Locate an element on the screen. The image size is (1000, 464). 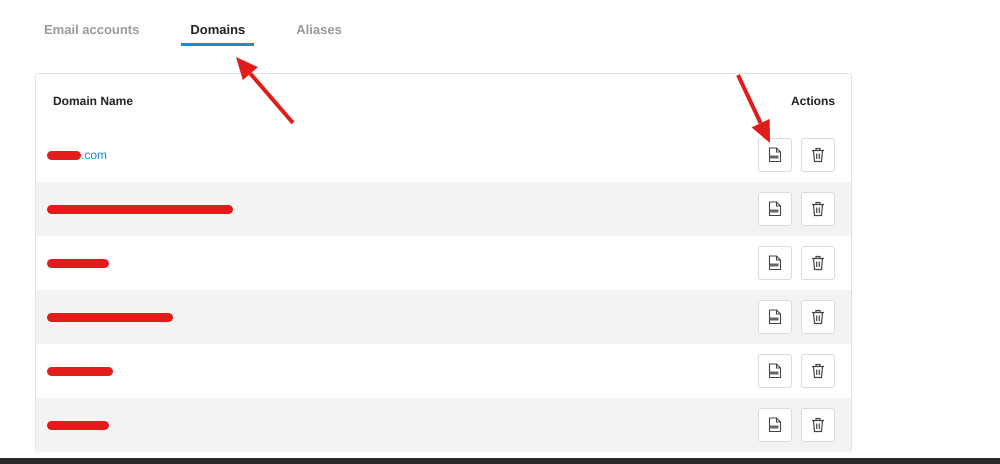
tab: Aliases is located at coordinates (319, 23).